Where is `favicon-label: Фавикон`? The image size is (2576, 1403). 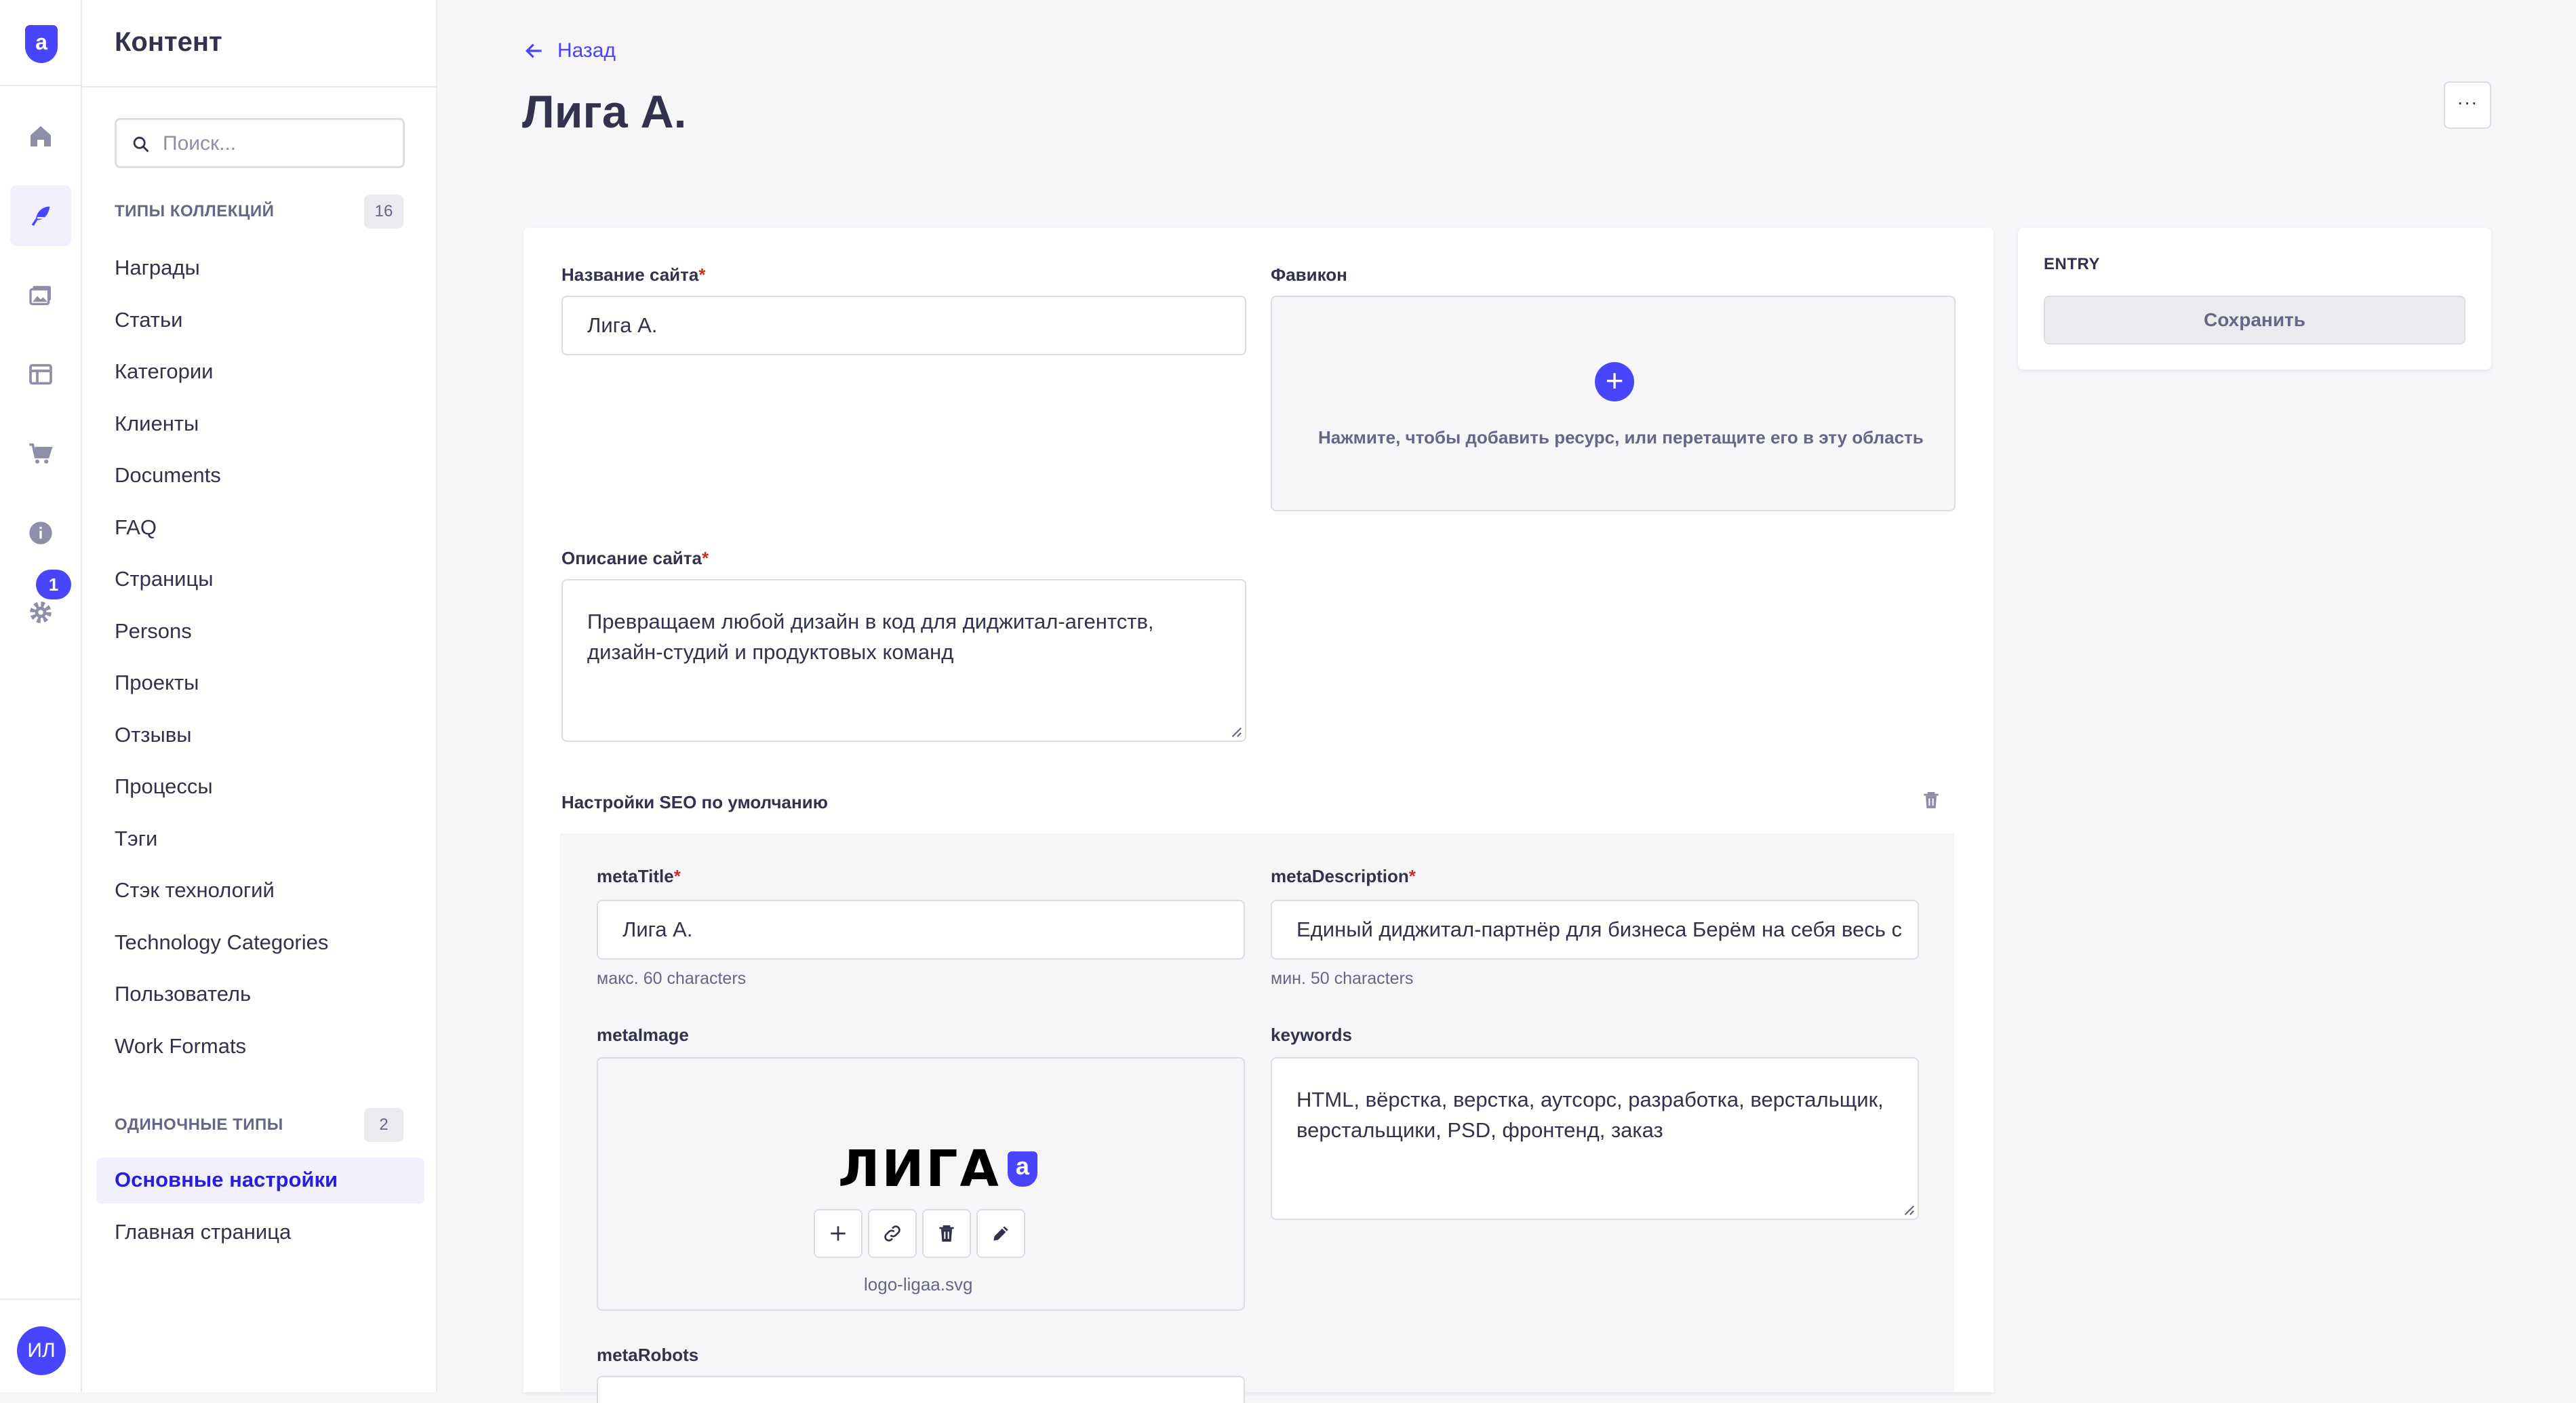 favicon-label: Фавикон is located at coordinates (1309, 274).